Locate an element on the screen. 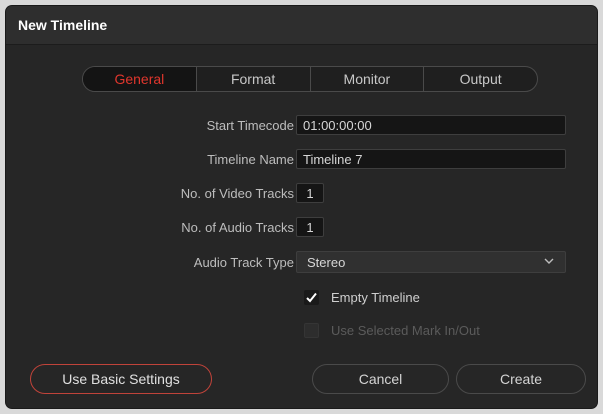 This screenshot has height=414, width=603. use-basic-settings-button: Use Basic Settings is located at coordinates (121, 379).